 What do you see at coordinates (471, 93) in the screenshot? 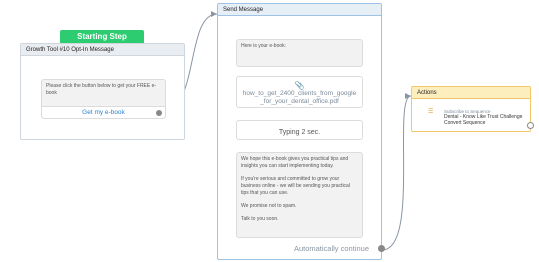
I see `actions-node-title: Actions` at bounding box center [471, 93].